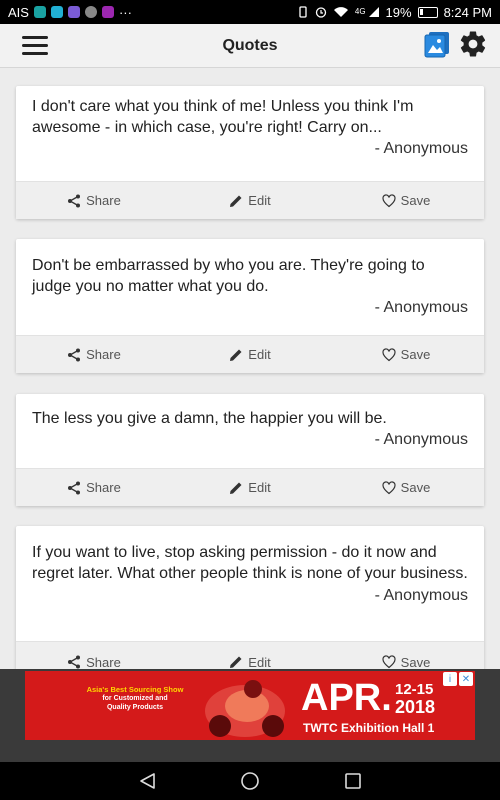 The height and width of the screenshot is (800, 500). What do you see at coordinates (303, 12) in the screenshot?
I see `vibrate-icon` at bounding box center [303, 12].